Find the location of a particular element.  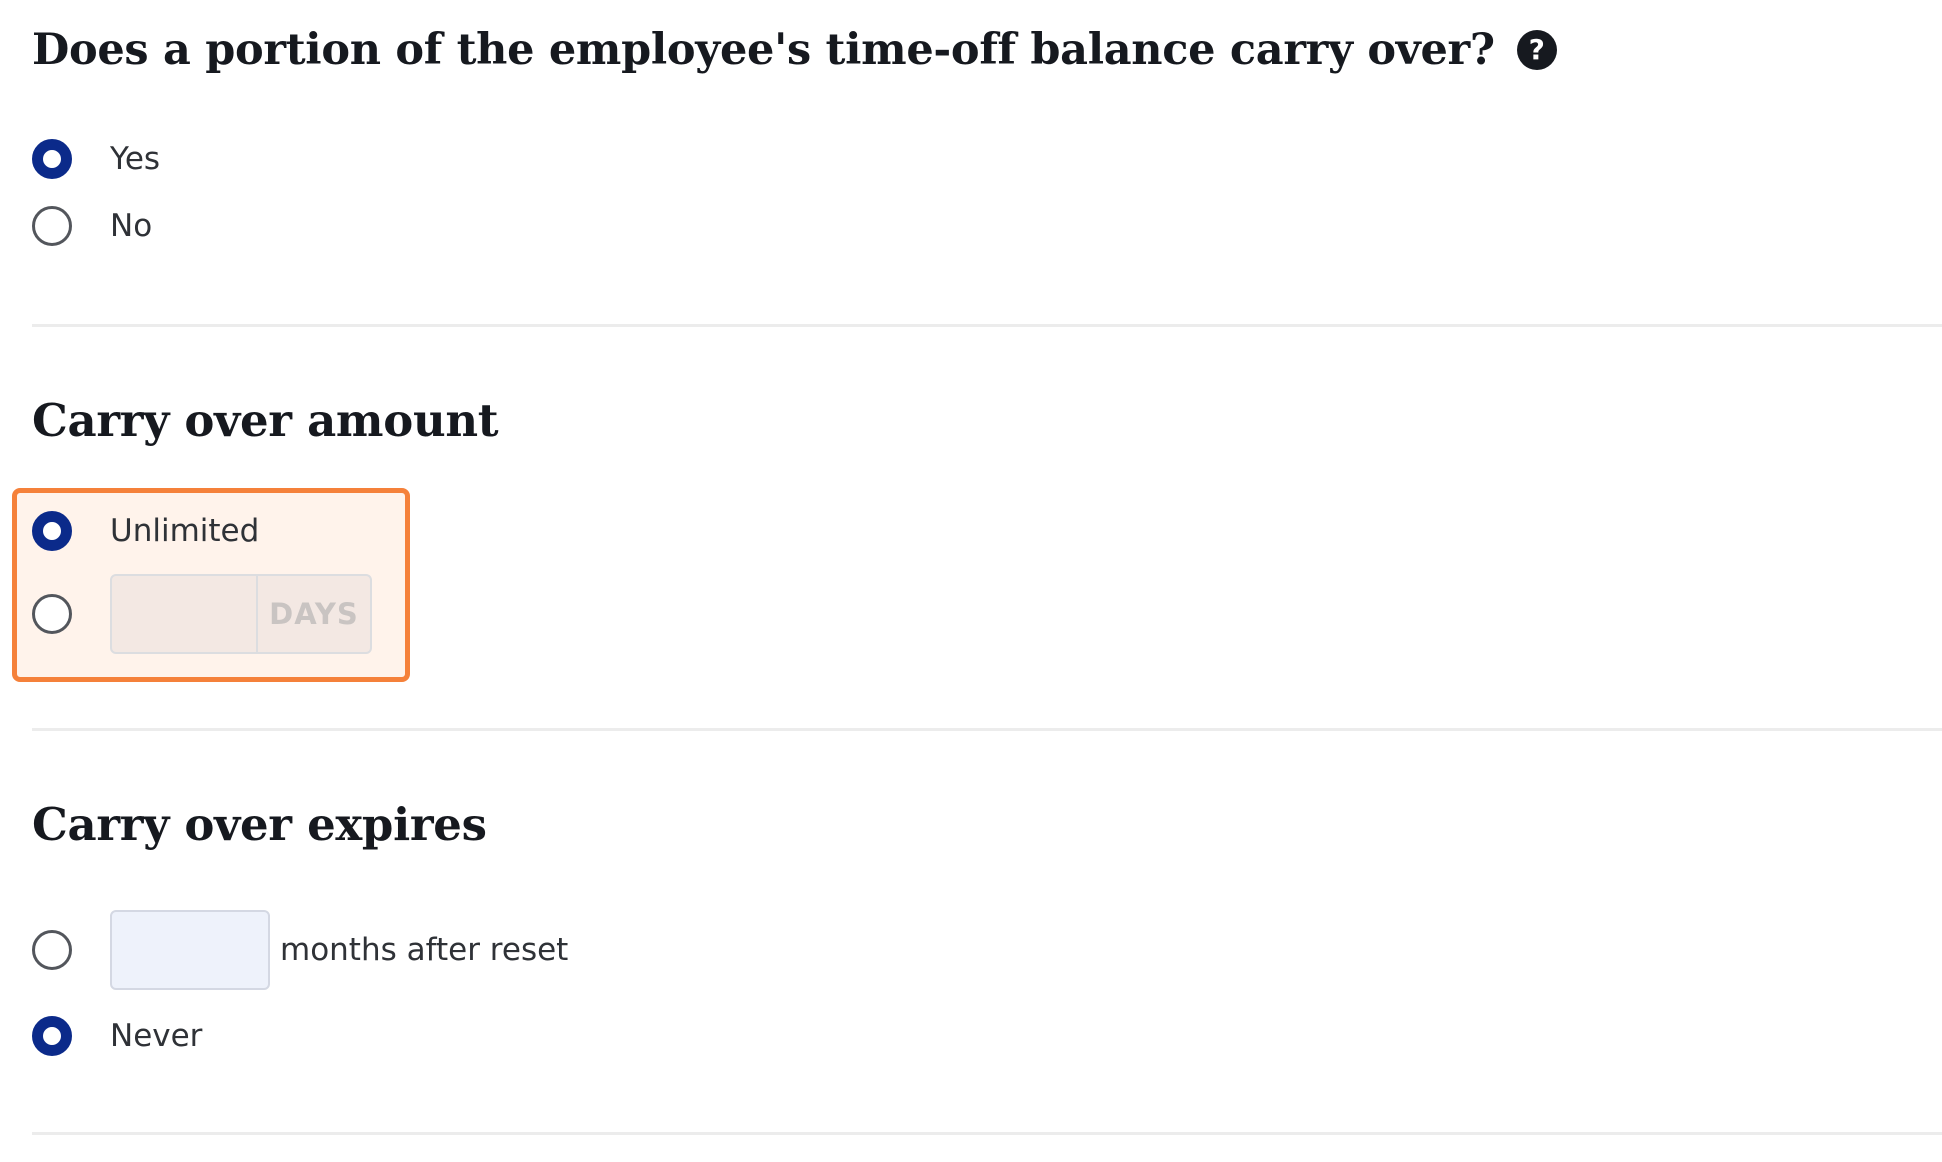

carry-over-amount-heading: Carry over amount is located at coordinates (265, 420).